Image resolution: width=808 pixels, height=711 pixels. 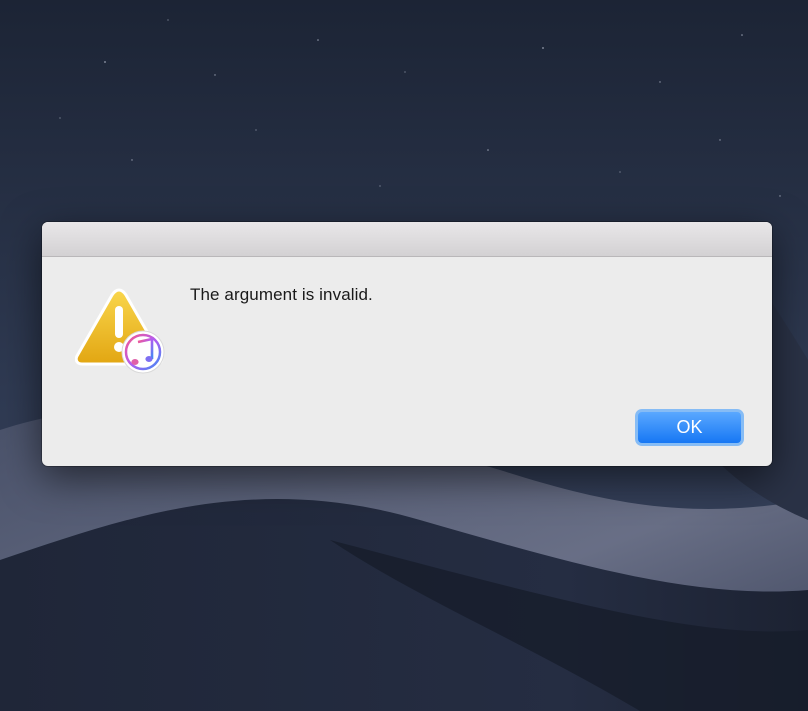 I want to click on warning-music-icon, so click(x=120, y=332).